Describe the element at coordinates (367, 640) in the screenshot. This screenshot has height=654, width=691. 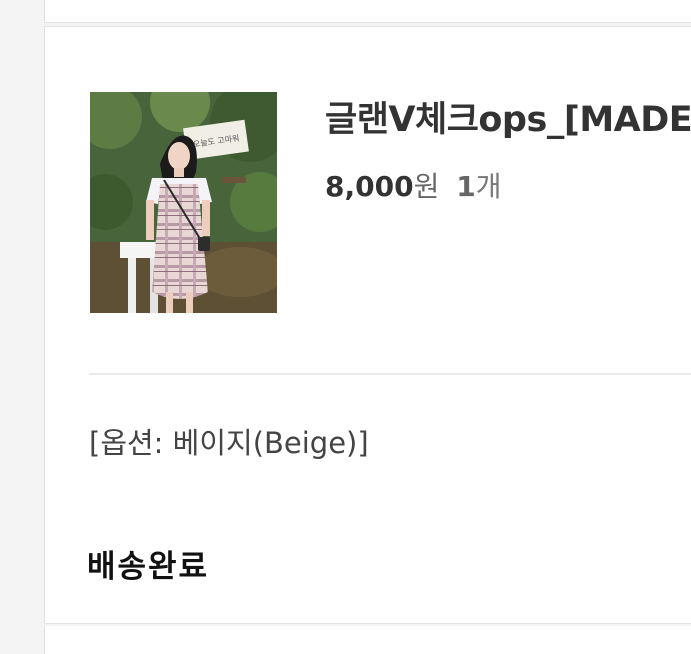
I see `next-card-top` at that location.